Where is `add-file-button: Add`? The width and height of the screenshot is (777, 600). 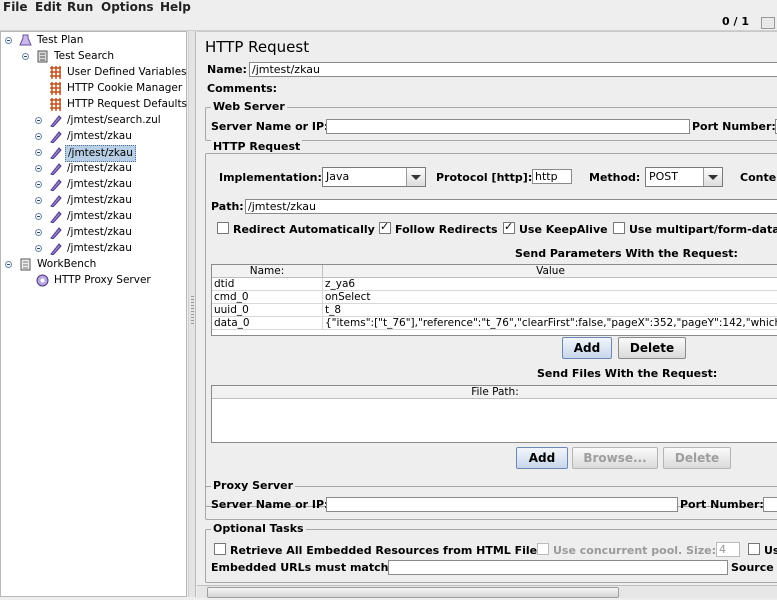
add-file-button: Add is located at coordinates (542, 458).